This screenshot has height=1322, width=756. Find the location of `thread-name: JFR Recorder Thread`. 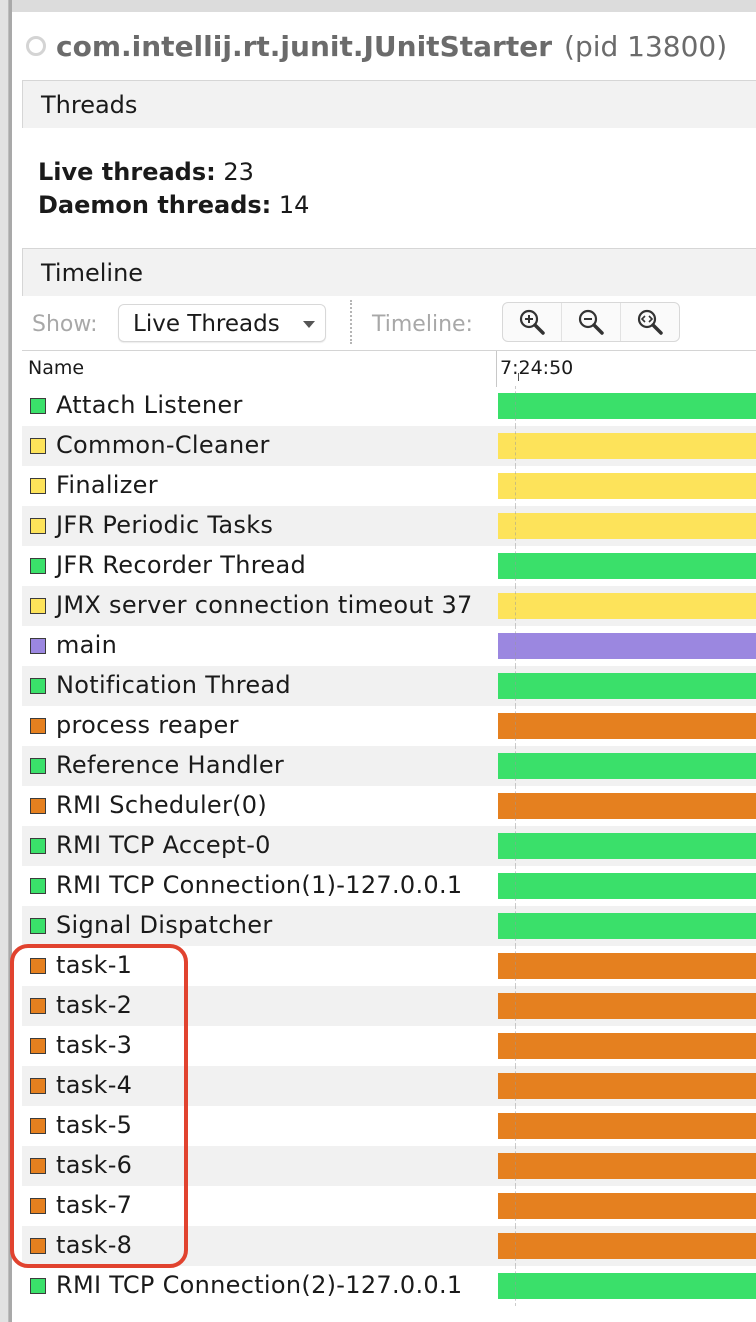

thread-name: JFR Recorder Thread is located at coordinates (181, 565).